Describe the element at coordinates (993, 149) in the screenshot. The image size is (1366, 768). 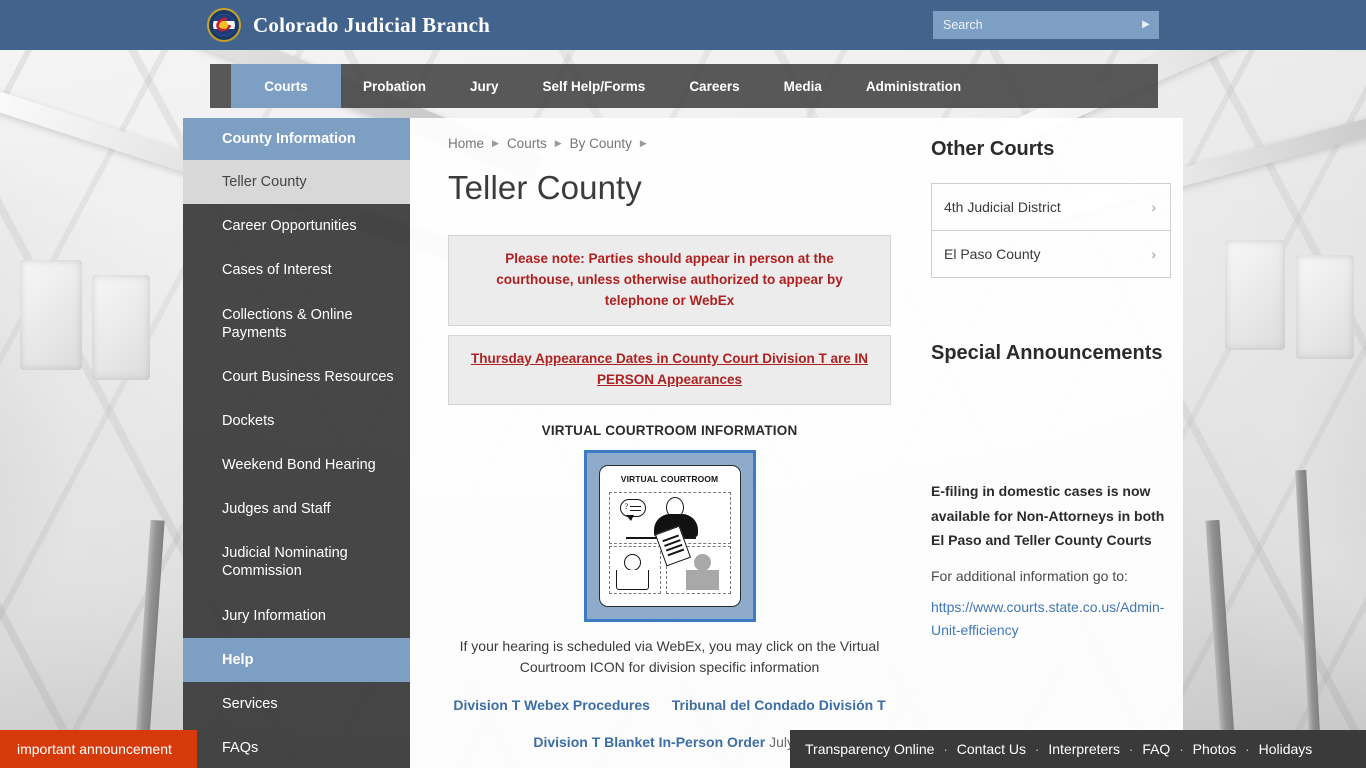
I see `other-courts-title: Other Courts` at that location.